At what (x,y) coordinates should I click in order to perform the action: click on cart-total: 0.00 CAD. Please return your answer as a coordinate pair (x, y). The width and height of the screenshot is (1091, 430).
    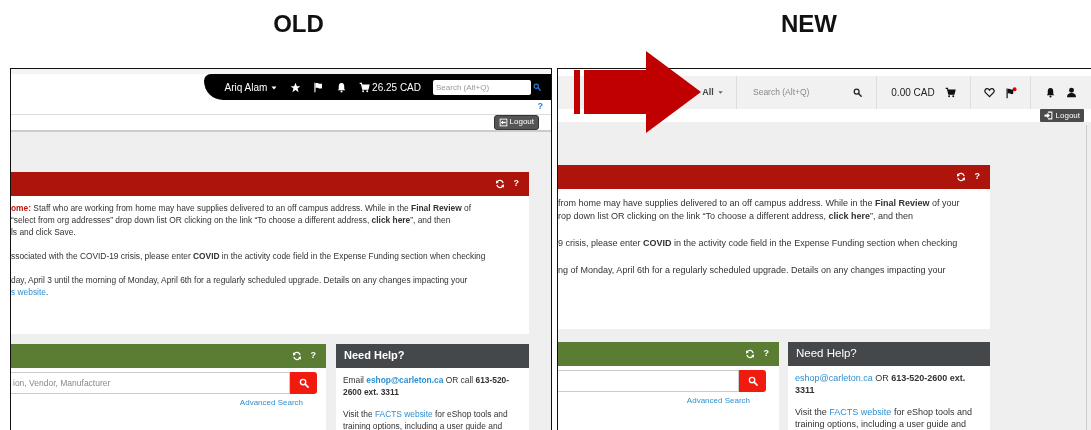
    Looking at the image, I should click on (913, 92).